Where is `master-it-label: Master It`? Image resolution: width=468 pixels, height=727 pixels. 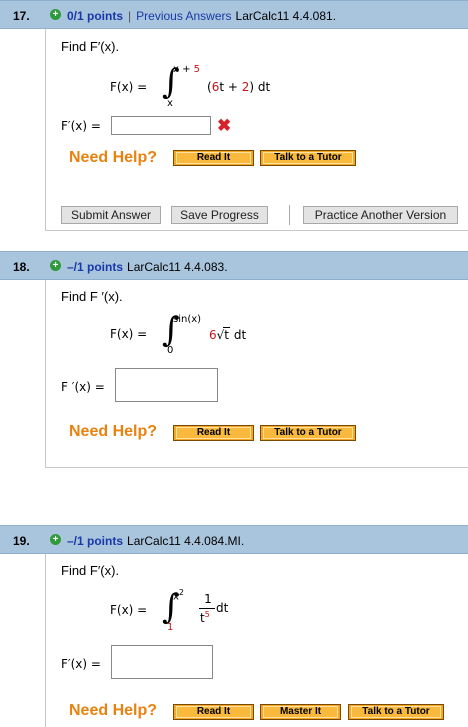 master-it-label: Master It is located at coordinates (300, 711).